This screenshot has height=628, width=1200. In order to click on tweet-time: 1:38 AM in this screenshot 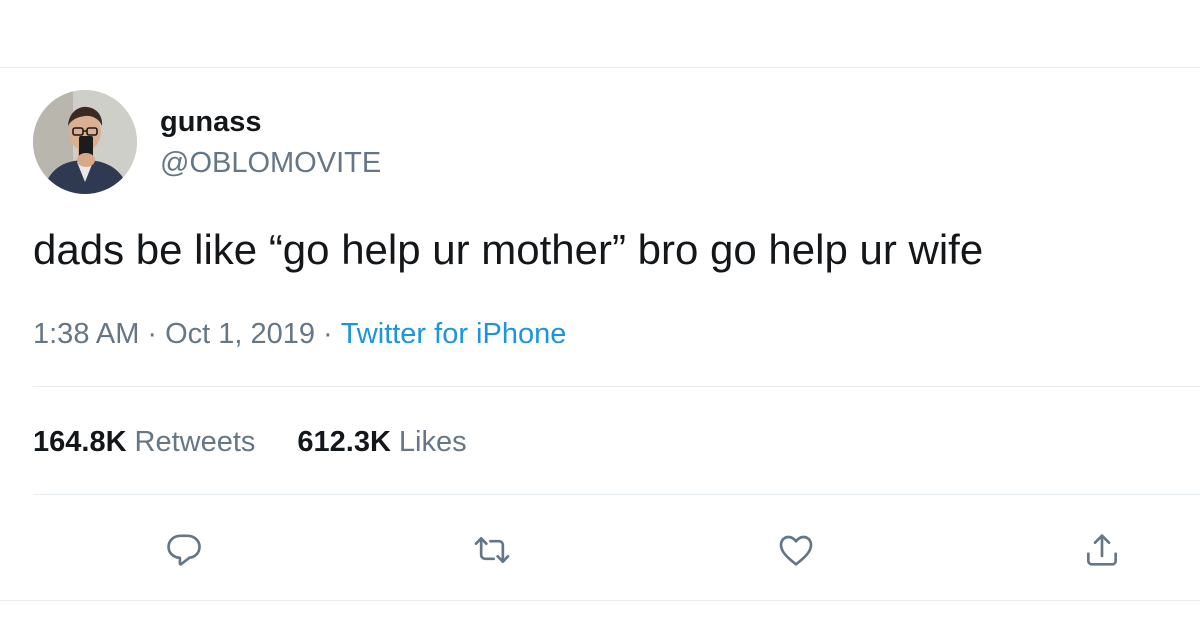, I will do `click(86, 334)`.